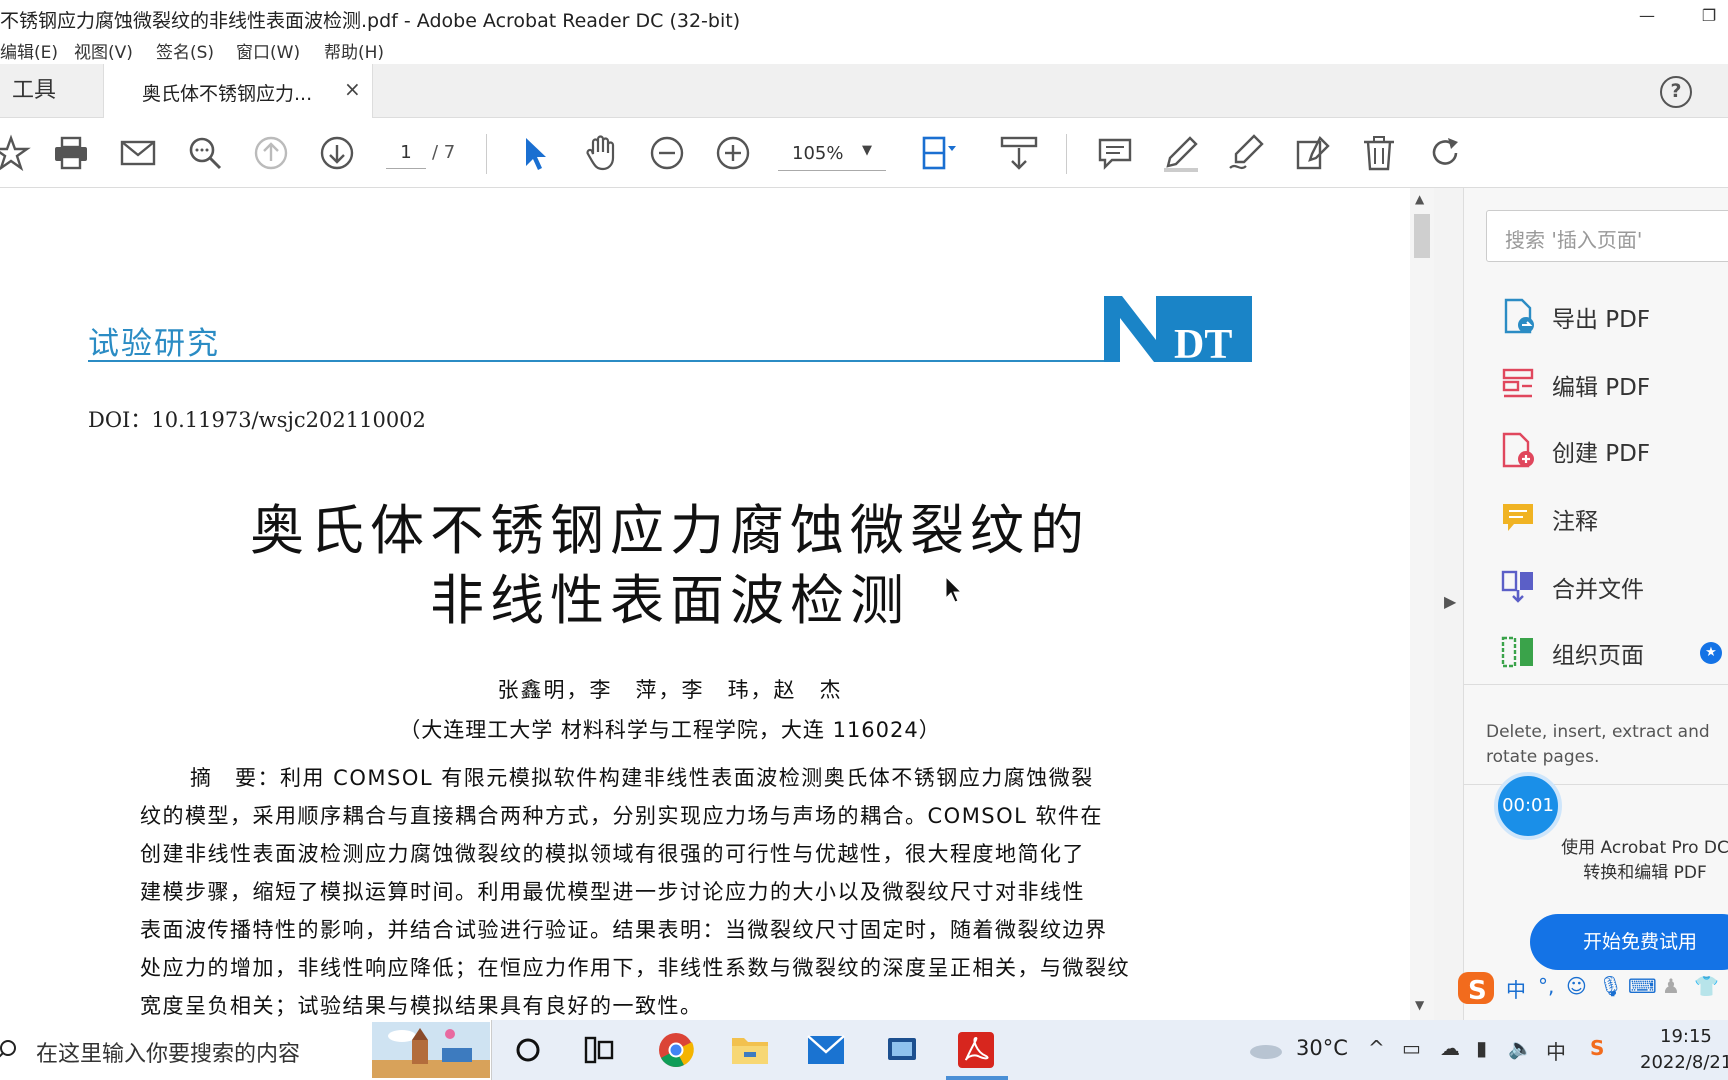 The height and width of the screenshot is (1080, 1728). Describe the element at coordinates (71, 153) in the screenshot. I see `print-icon` at that location.